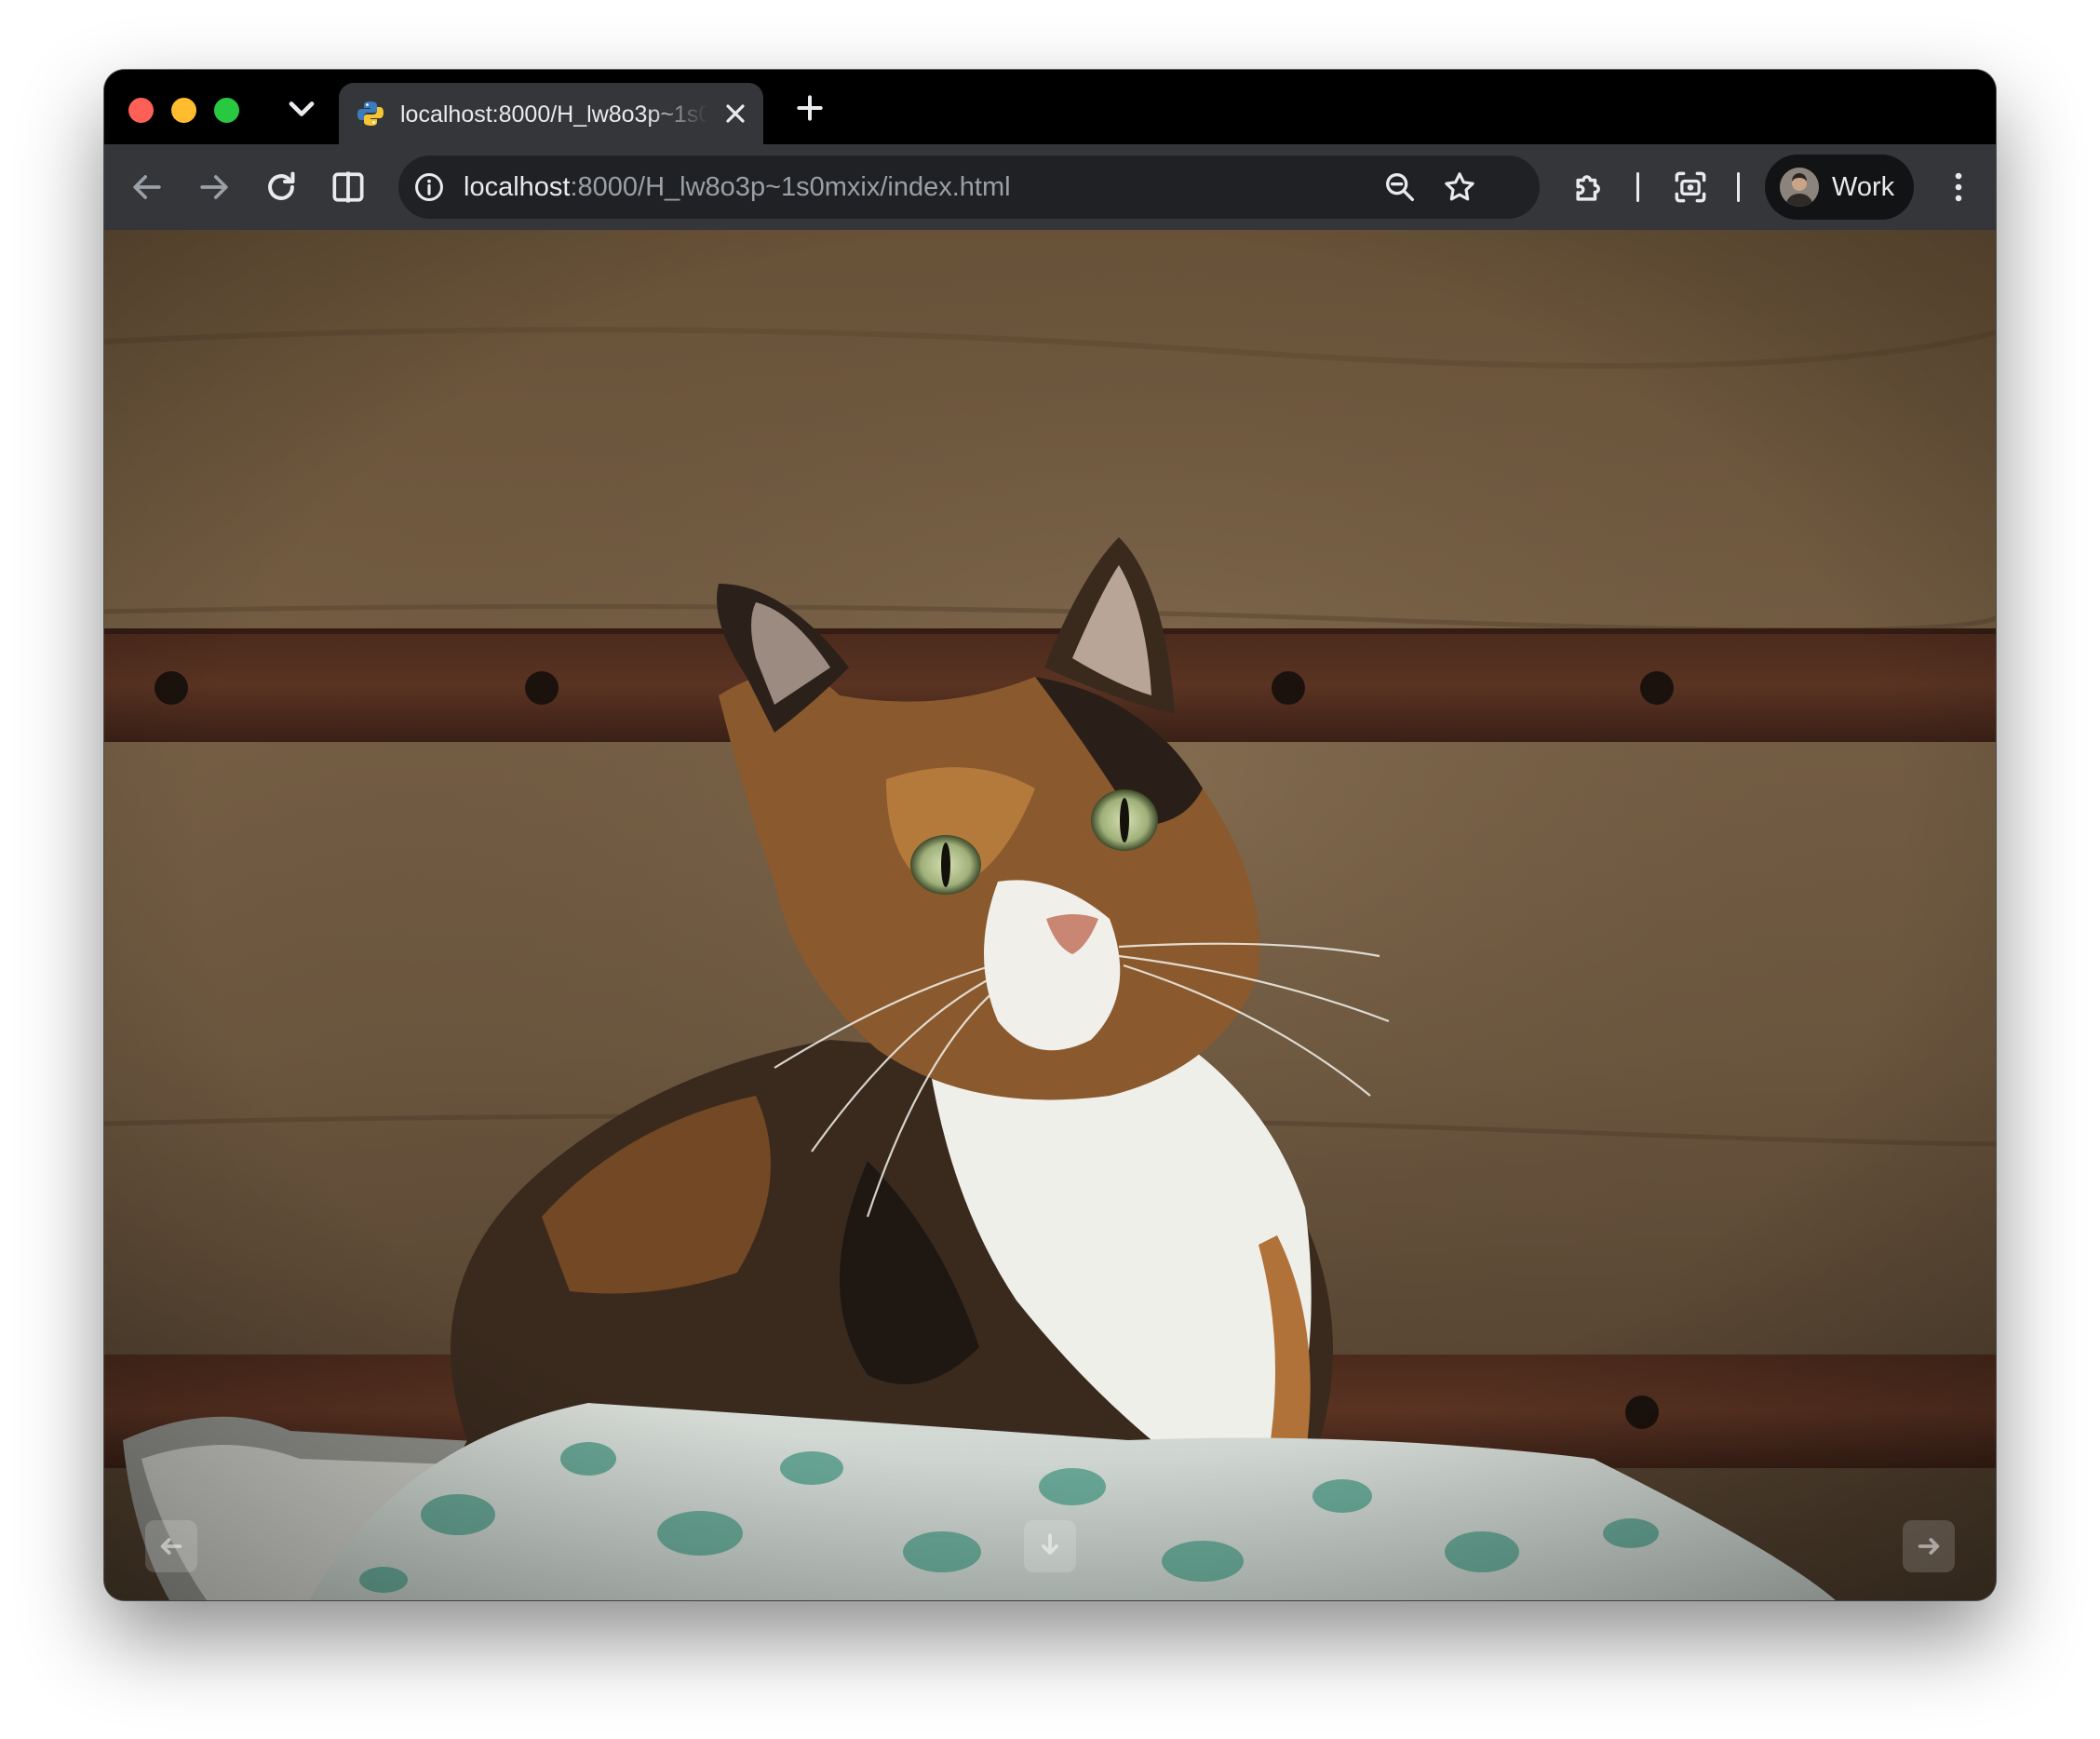  What do you see at coordinates (141, 110) in the screenshot?
I see `window-close-button` at bounding box center [141, 110].